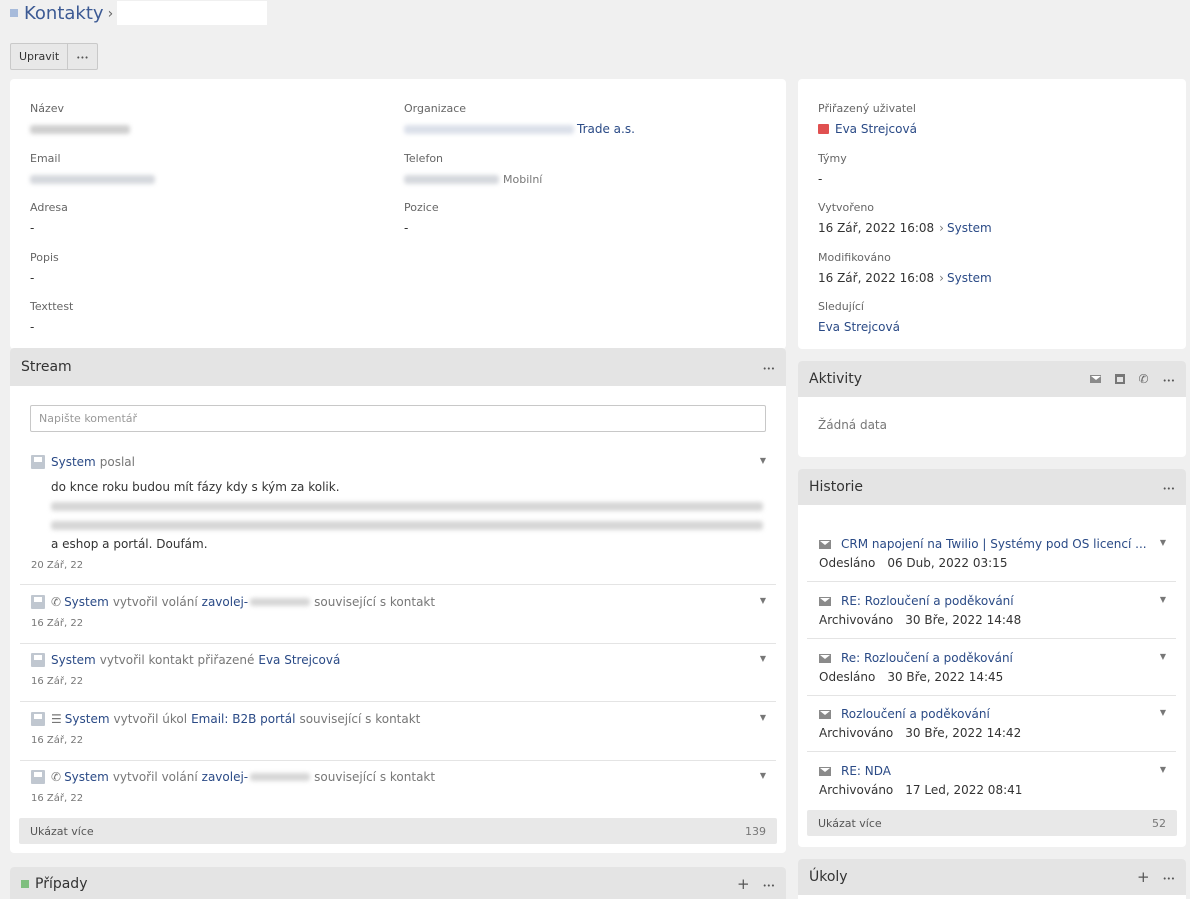 This screenshot has height=899, width=1190. I want to click on history-title: Historie, so click(836, 487).